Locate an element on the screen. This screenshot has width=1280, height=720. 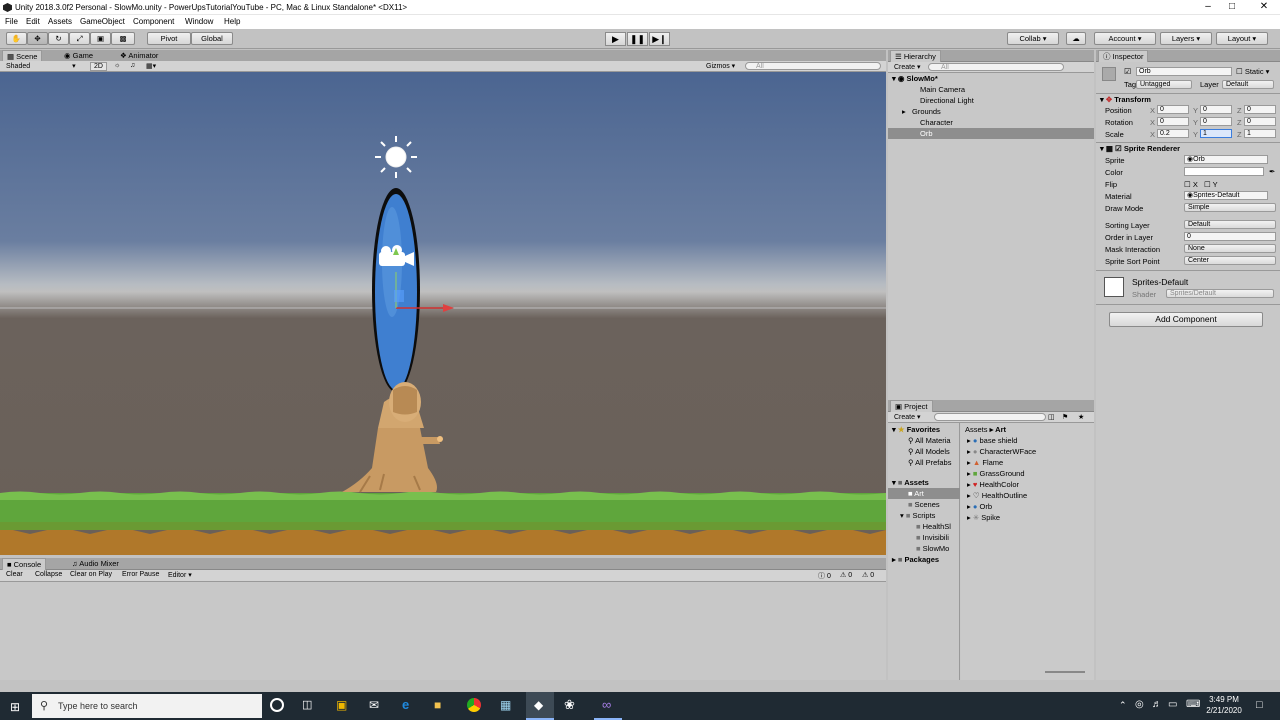
asset-file: ▸ ♥ HealthColor is located at coordinates (1027, 484).